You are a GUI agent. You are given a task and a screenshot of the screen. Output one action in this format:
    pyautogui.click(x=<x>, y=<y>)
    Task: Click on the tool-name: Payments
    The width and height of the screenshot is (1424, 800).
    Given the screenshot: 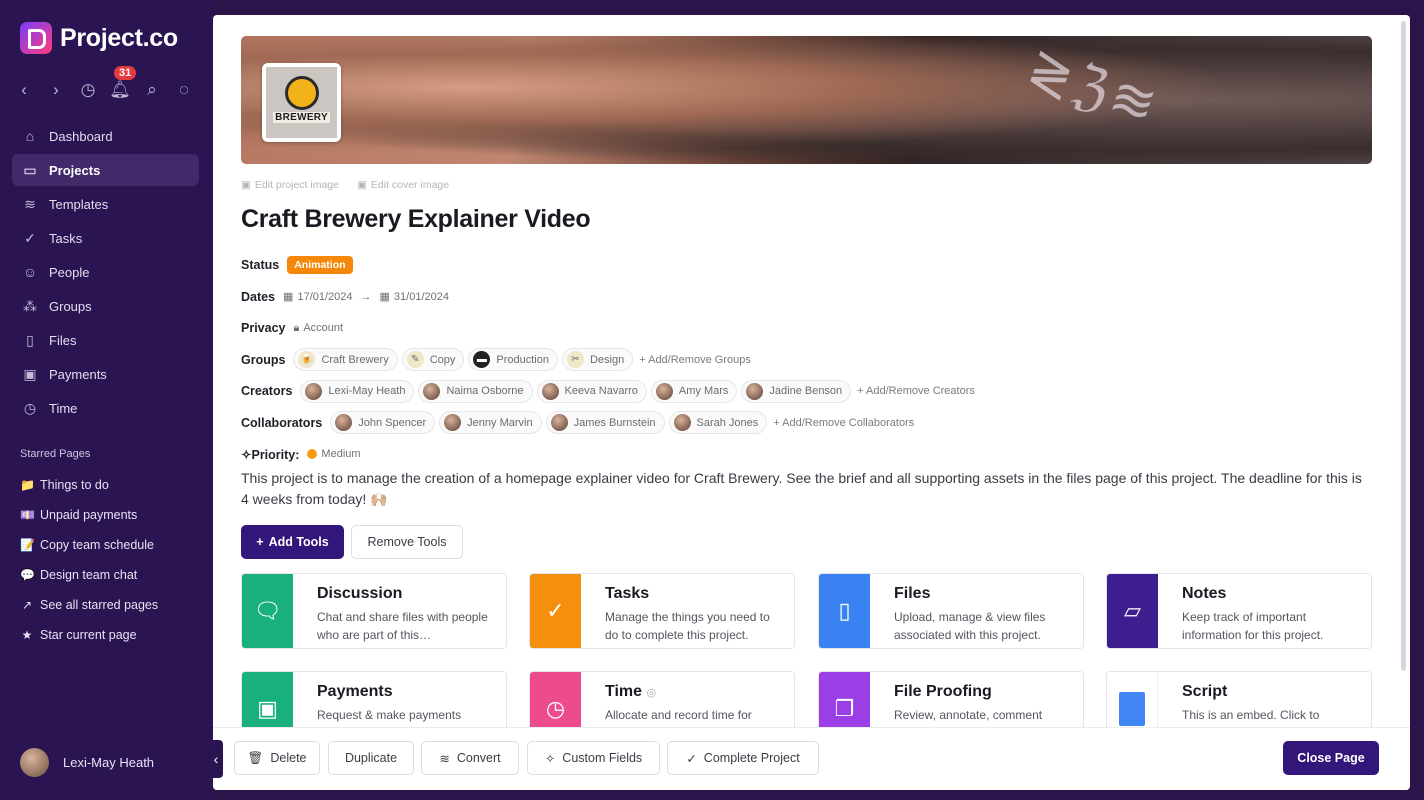 What is the action you would take?
    pyautogui.click(x=355, y=691)
    